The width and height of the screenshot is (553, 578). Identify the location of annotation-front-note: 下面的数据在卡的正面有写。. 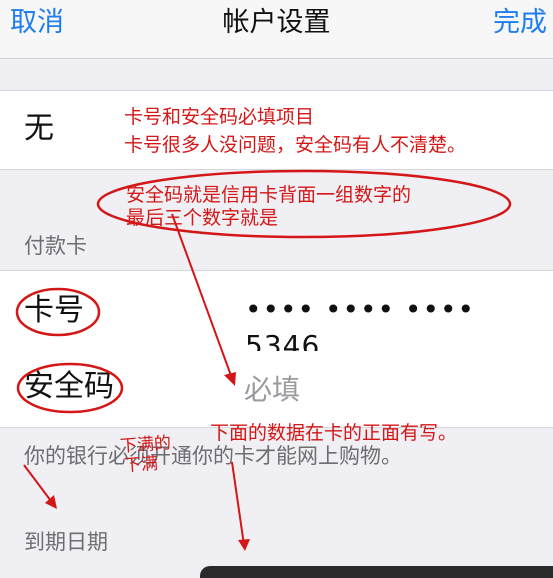
(334, 433).